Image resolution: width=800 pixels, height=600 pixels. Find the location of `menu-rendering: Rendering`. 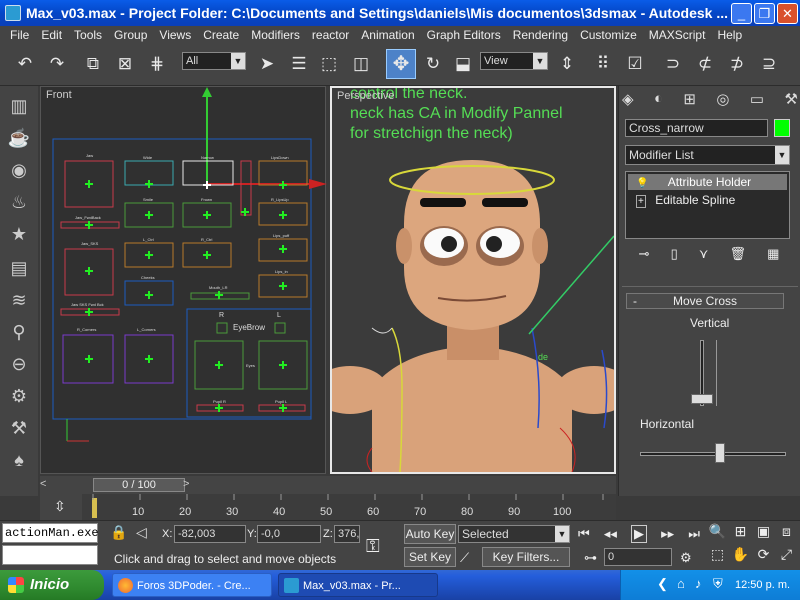

menu-rendering: Rendering is located at coordinates (540, 35).